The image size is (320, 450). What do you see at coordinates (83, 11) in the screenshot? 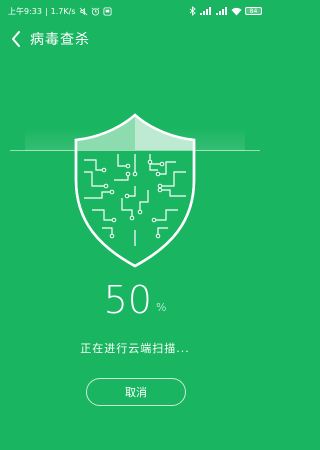
I see `mute-icon` at bounding box center [83, 11].